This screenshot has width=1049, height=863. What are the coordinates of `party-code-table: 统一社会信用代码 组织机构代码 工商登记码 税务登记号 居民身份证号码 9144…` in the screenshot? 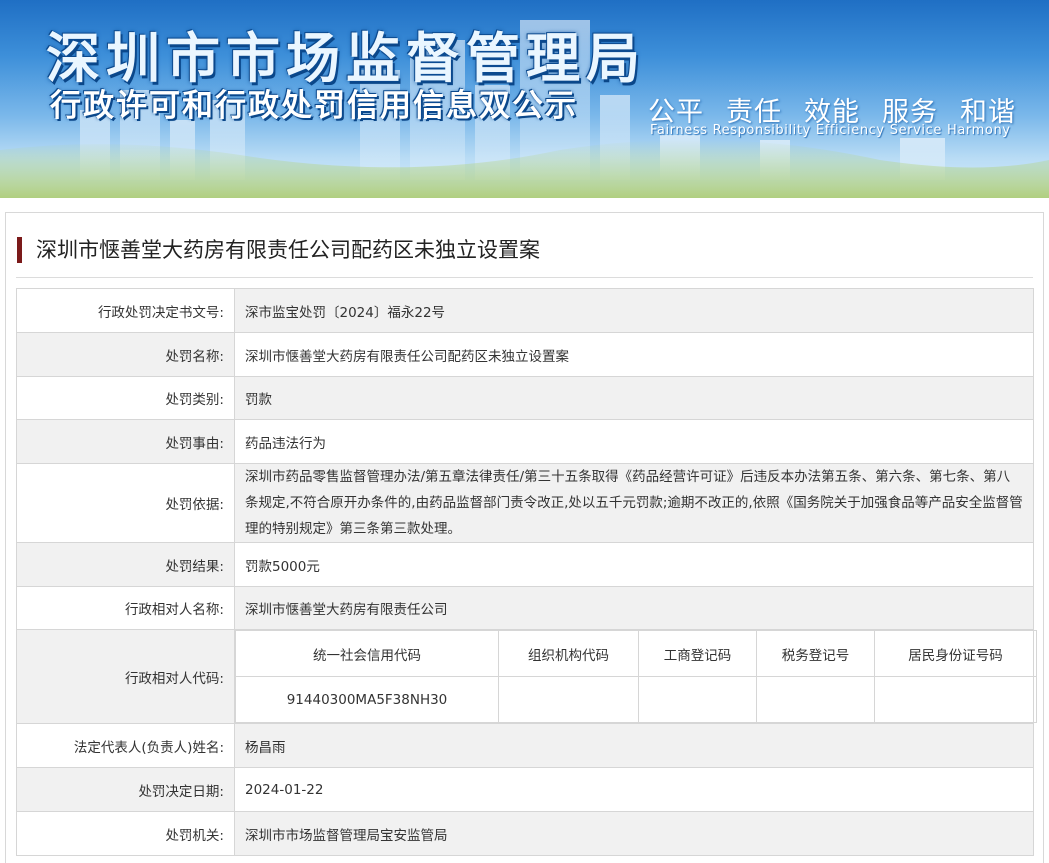 It's located at (636, 676).